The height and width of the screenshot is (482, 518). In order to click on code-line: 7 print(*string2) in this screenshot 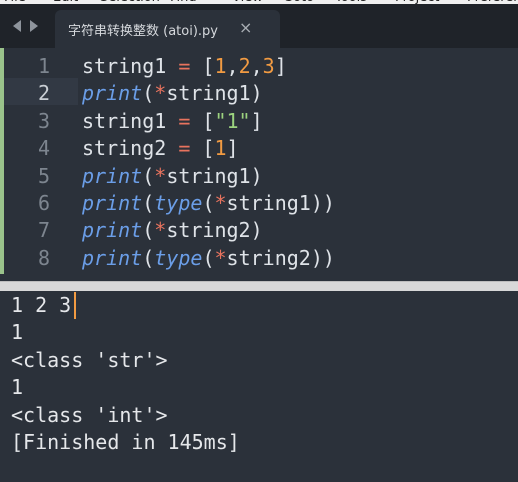, I will do `click(259, 230)`.